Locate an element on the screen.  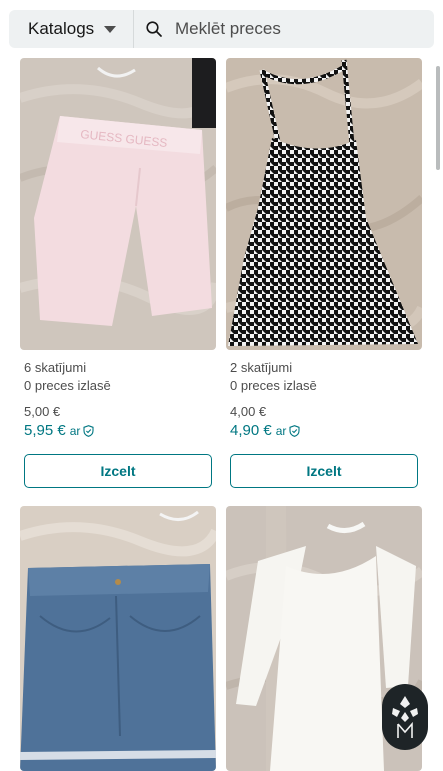
item-price-with-protection: 5,95 € ar is located at coordinates (59, 430).